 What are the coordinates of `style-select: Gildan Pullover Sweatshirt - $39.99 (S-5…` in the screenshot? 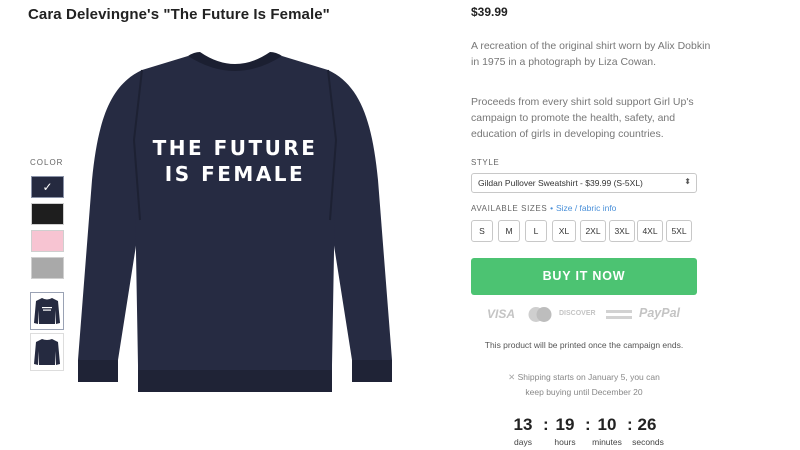 It's located at (584, 183).